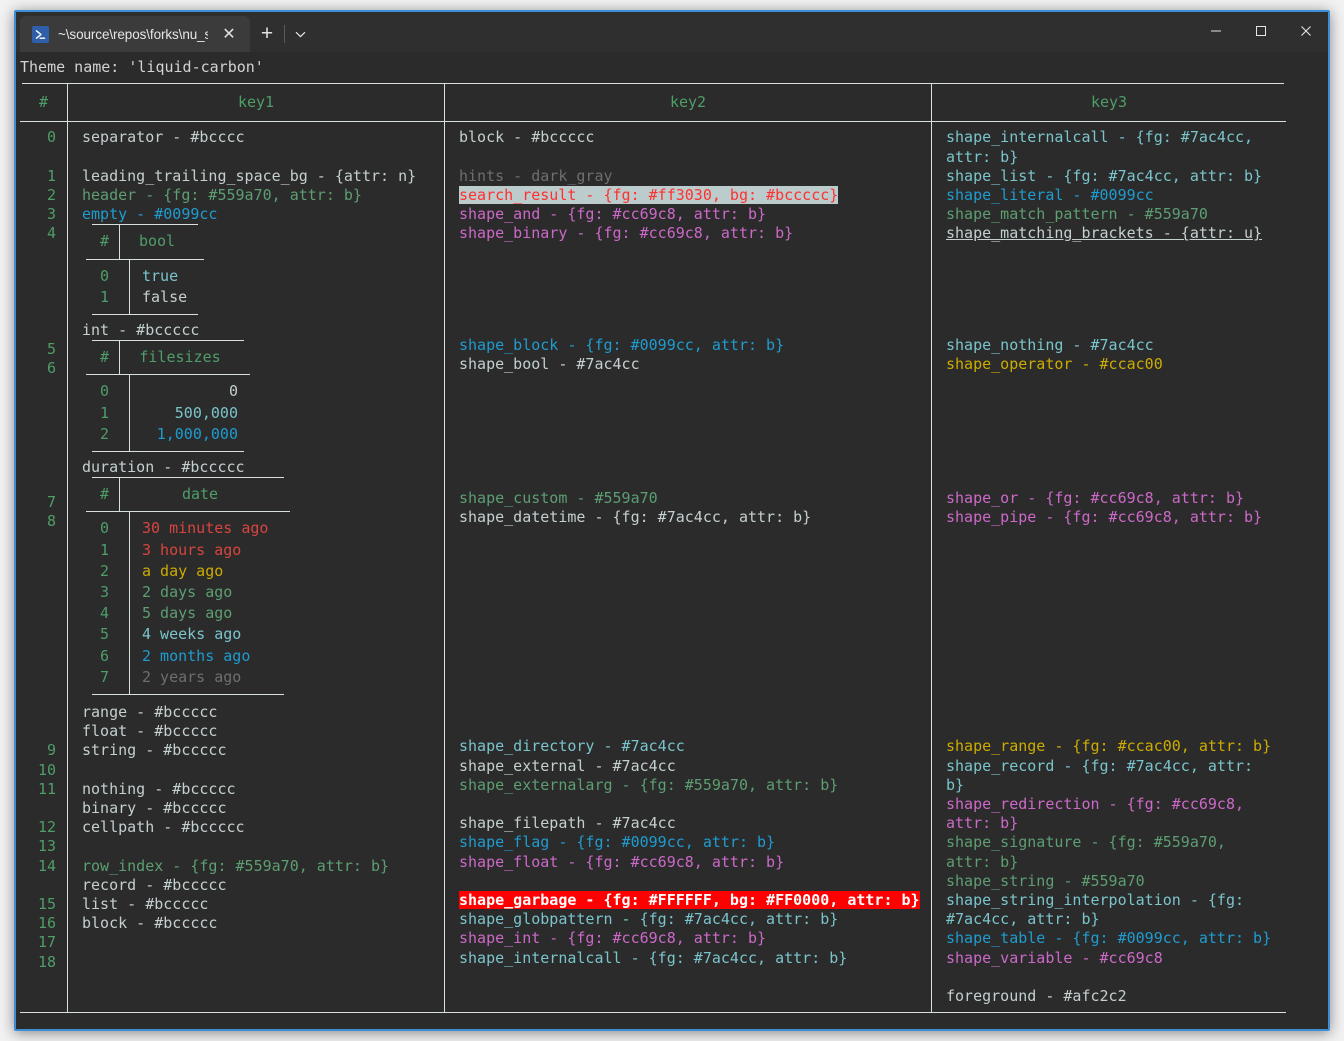  I want to click on inner-value-col: 0 500,000 1,000,000, so click(190, 413).